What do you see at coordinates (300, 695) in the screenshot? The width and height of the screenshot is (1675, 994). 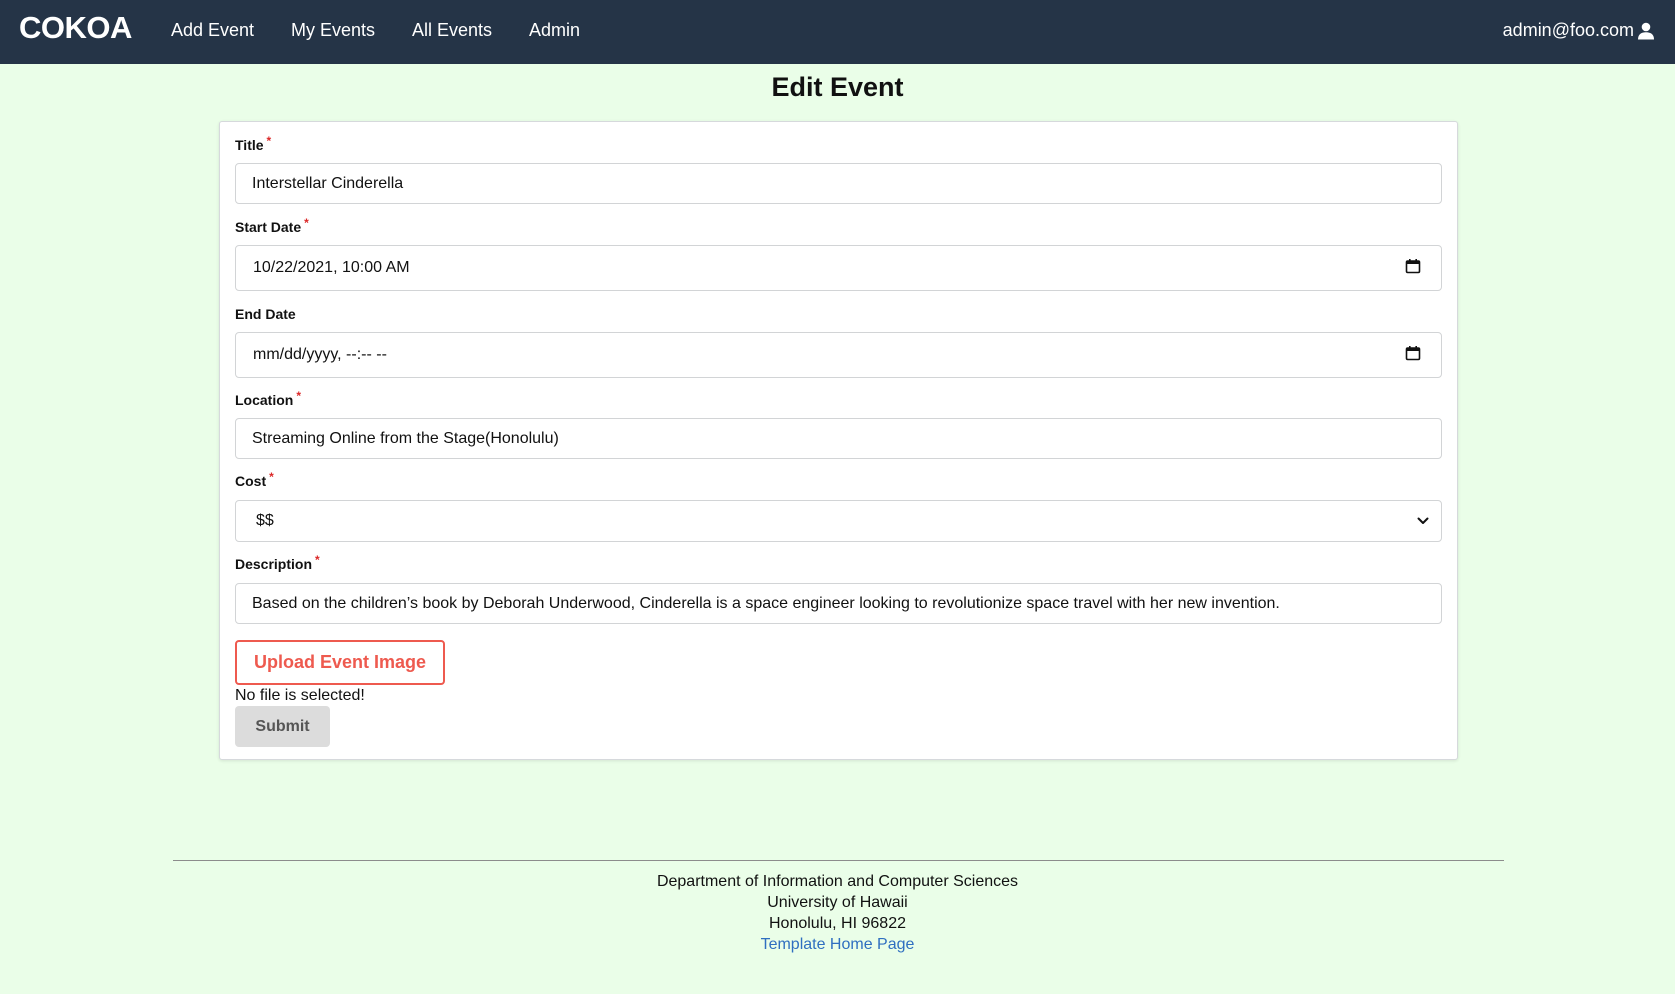 I see `file-status-text: No file is selected!` at bounding box center [300, 695].